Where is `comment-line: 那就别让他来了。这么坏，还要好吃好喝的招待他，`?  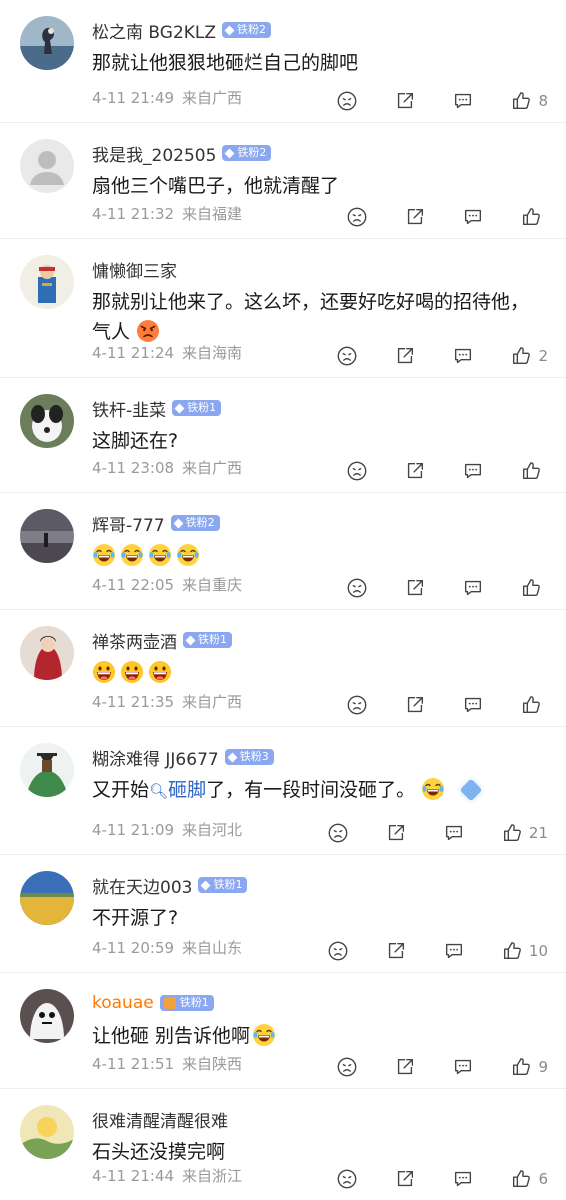
comment-line: 那就别让他来了。这么坏，还要好吃好喝的招待他， is located at coordinates (311, 302).